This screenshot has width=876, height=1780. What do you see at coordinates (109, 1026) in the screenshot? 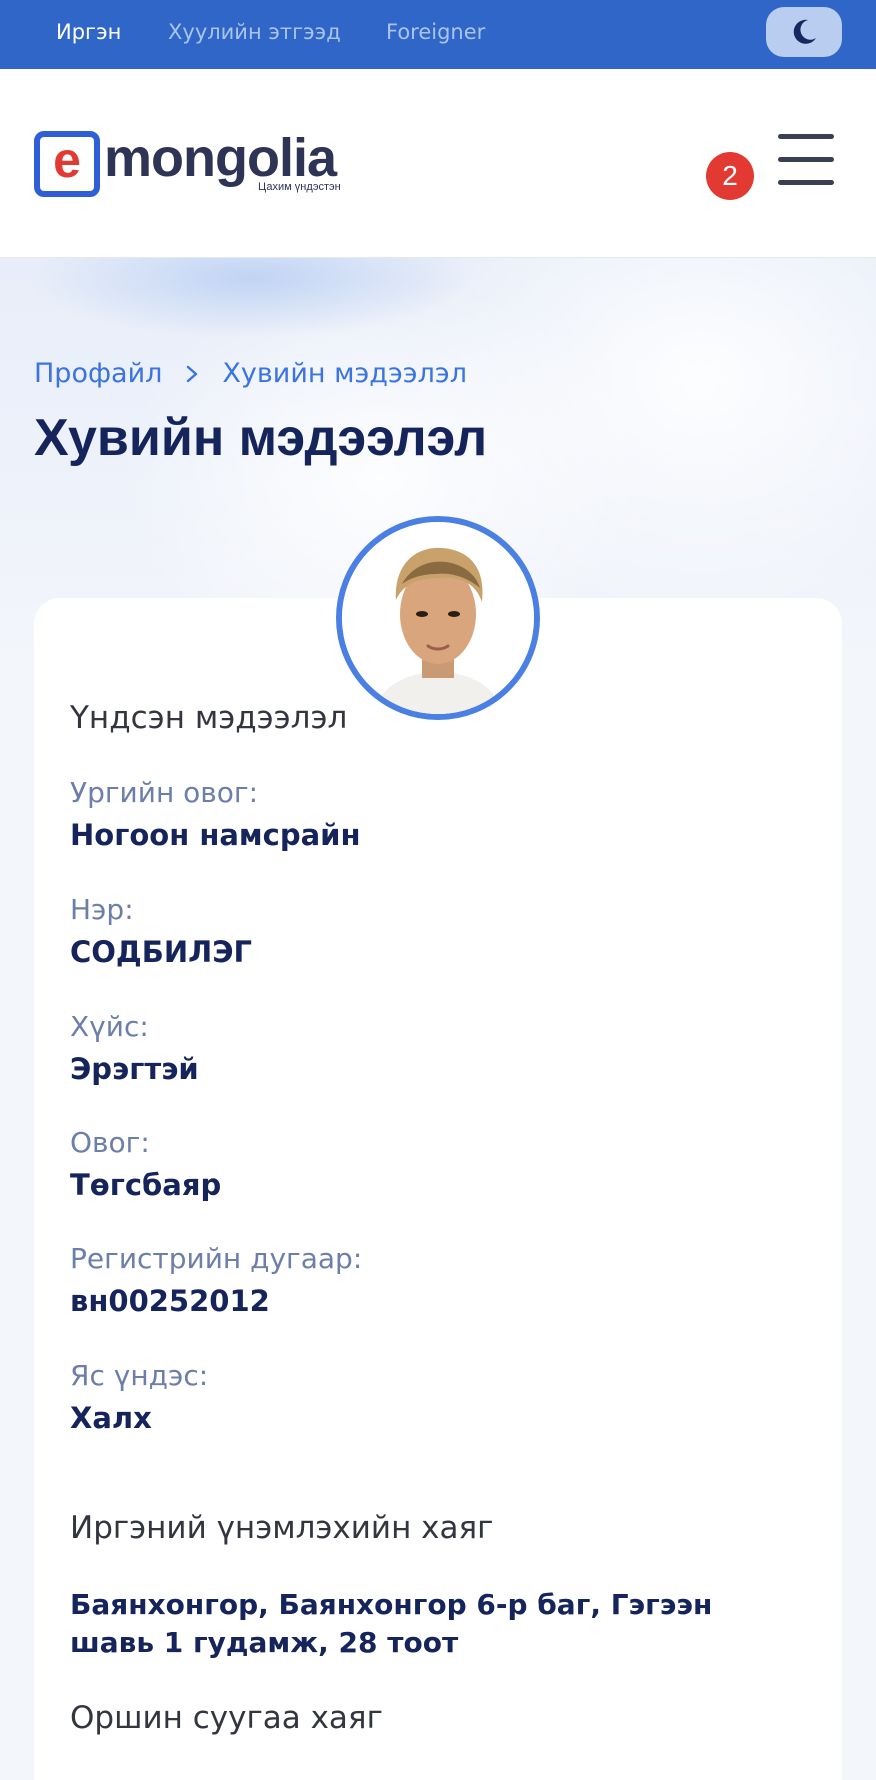
I see `field-label-gender: Хүйс:` at bounding box center [109, 1026].